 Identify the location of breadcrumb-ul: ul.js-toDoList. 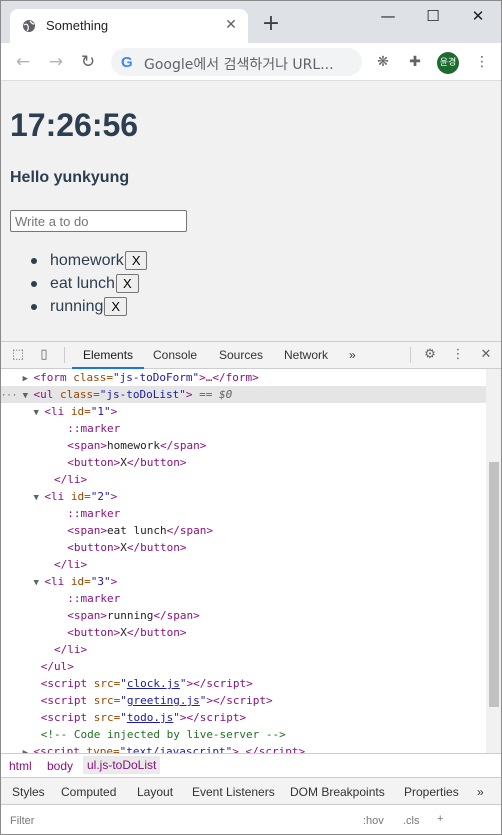
(122, 765).